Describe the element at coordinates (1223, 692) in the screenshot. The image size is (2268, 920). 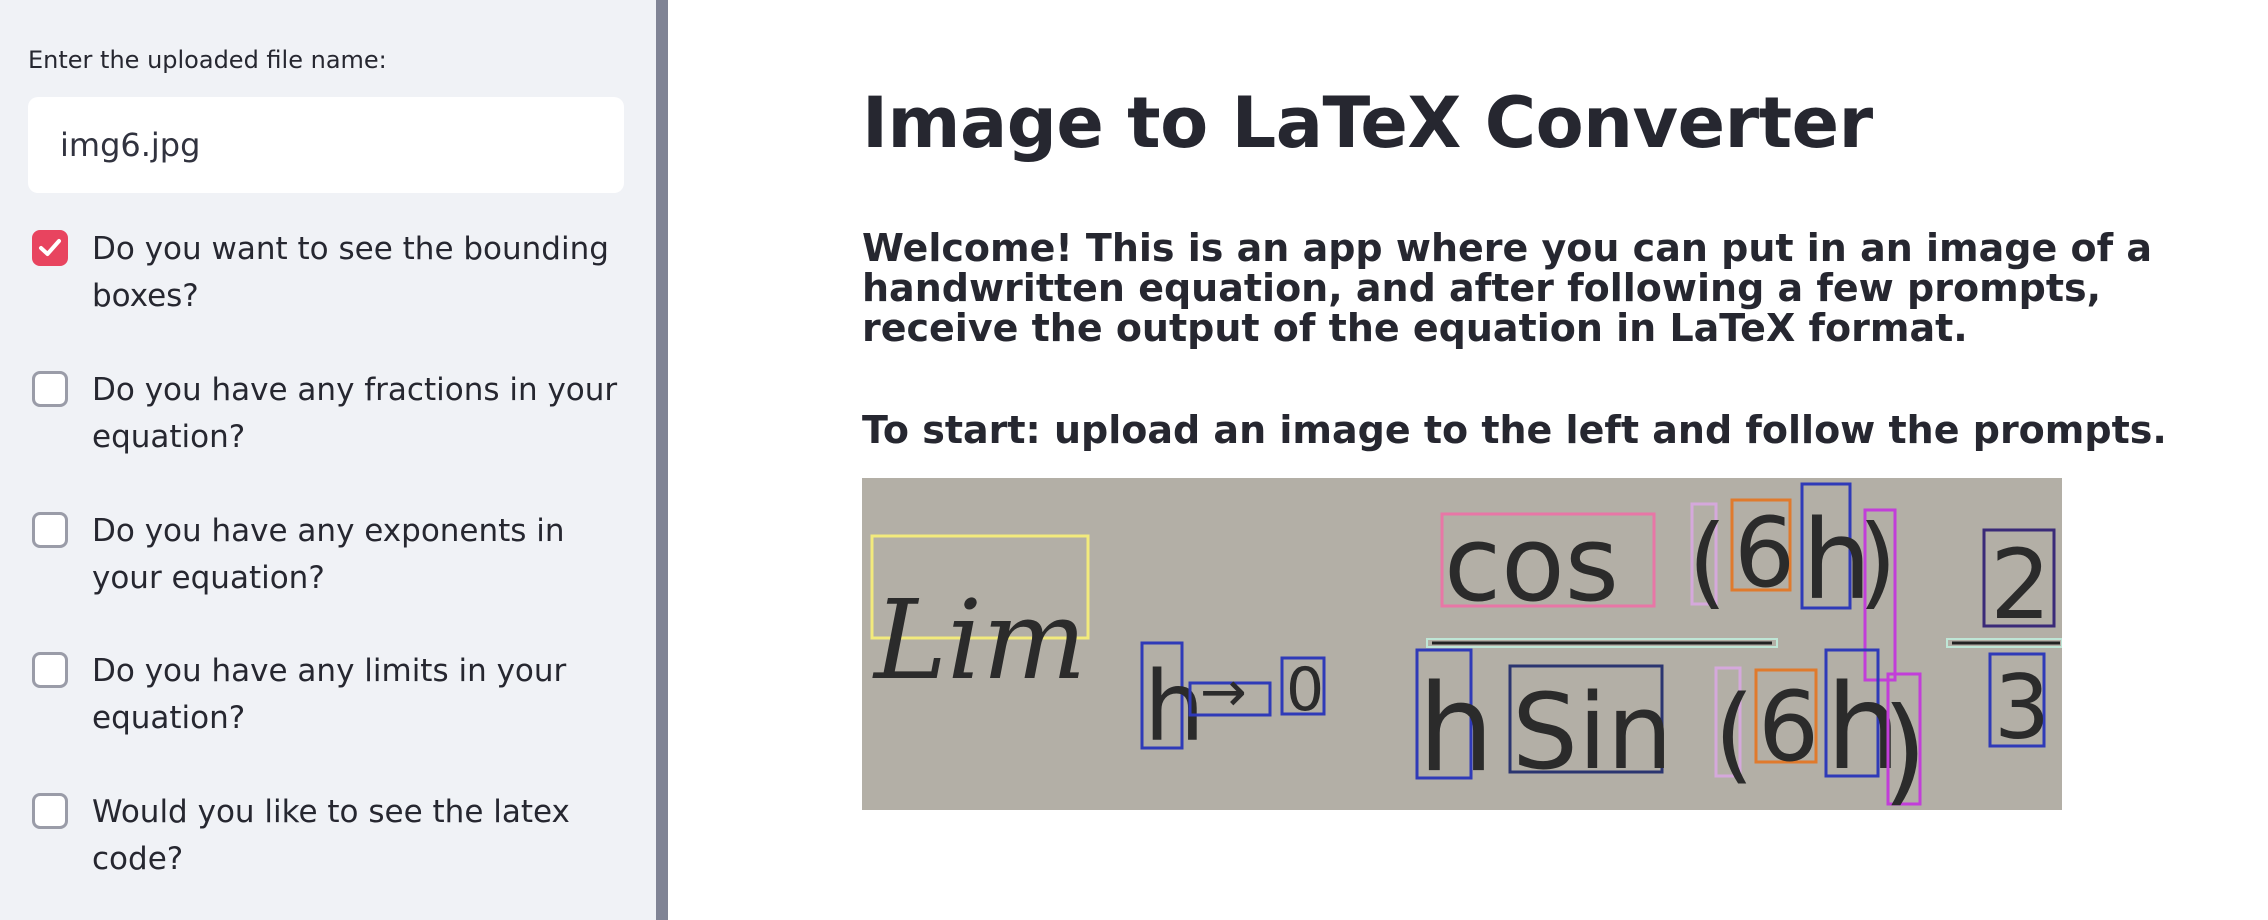
I see `handwritten-symbol: →` at that location.